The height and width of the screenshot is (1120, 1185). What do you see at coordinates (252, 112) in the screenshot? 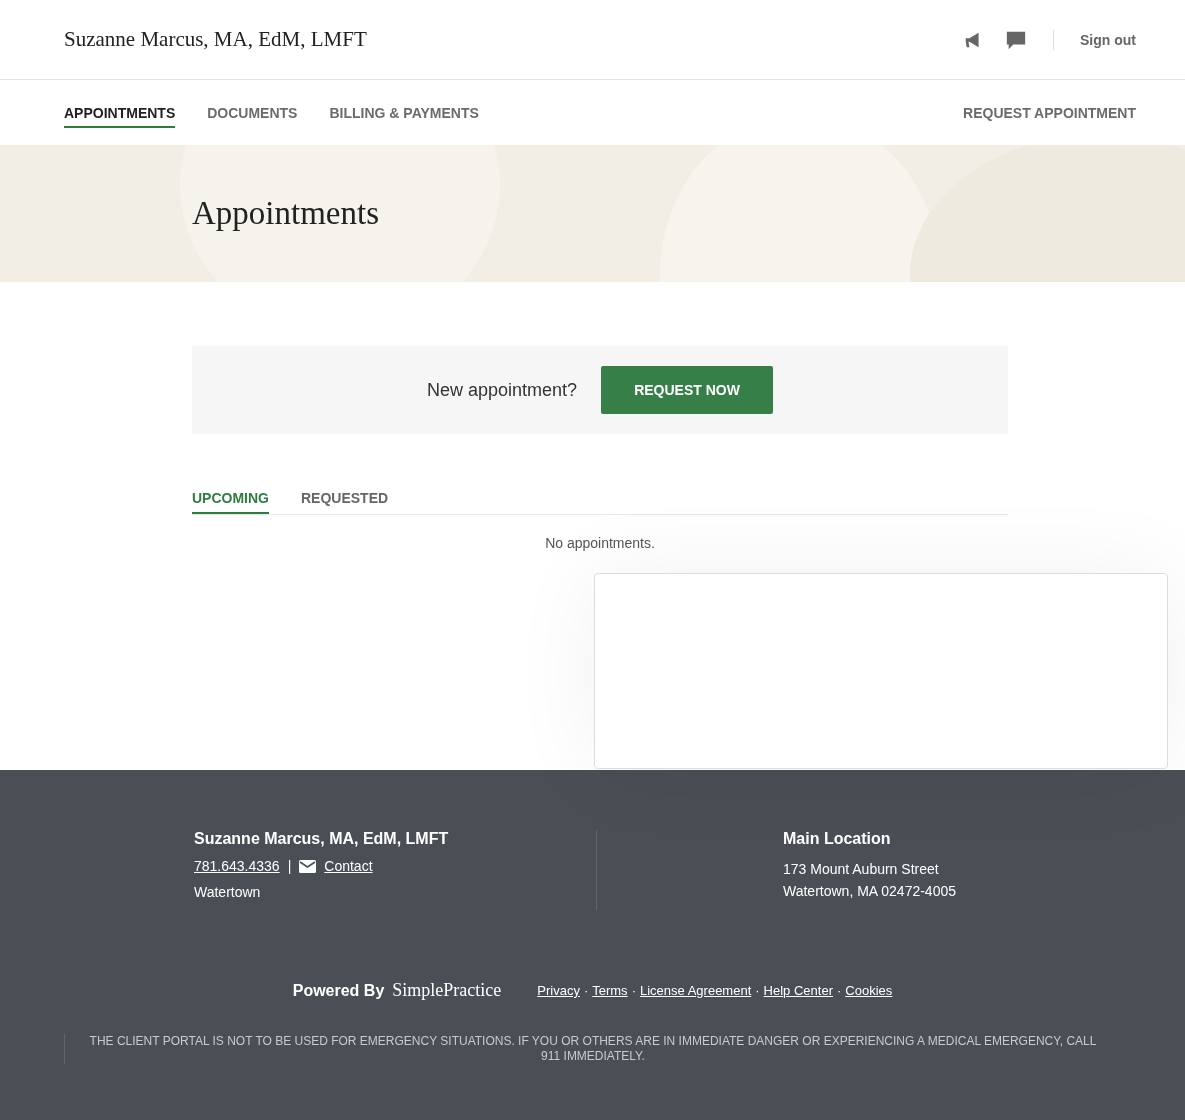
I see `nav-tab: DOCUMENTS` at bounding box center [252, 112].